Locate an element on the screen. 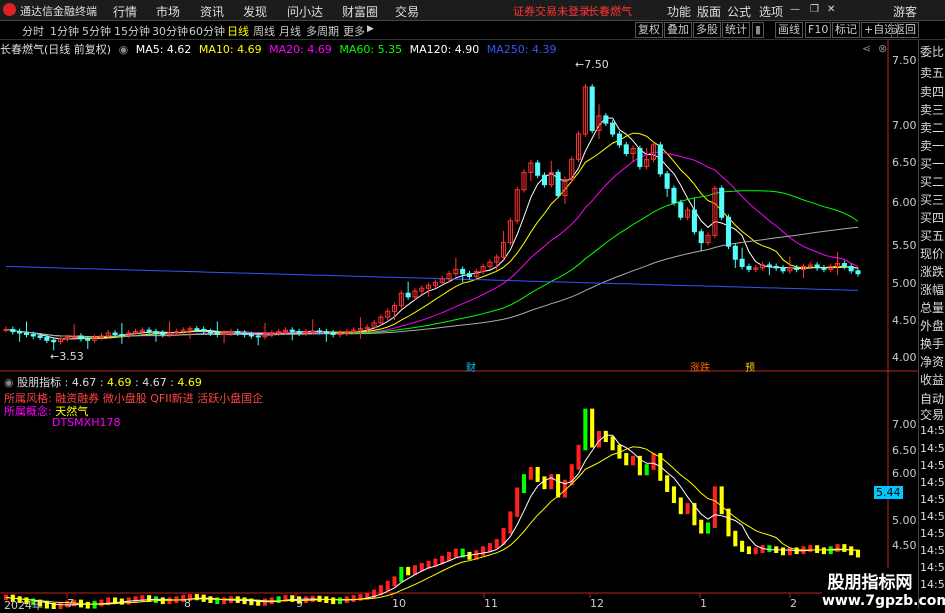 The image size is (945, 613). menu-xuanxiang: 选项 is located at coordinates (771, 11).